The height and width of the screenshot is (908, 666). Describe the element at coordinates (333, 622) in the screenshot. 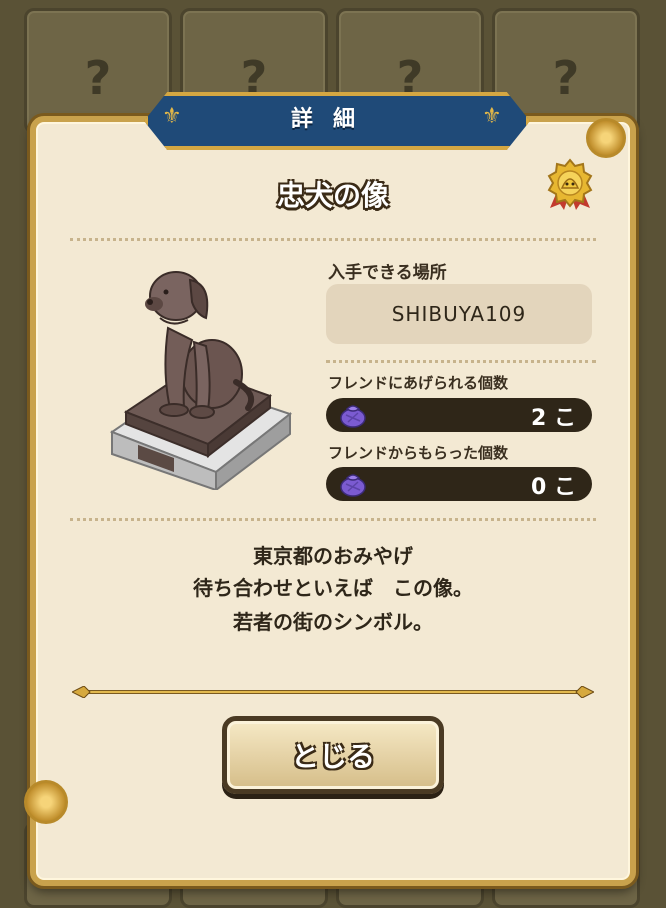

I see `description-line-3: 若者の街のシンボル。` at that location.